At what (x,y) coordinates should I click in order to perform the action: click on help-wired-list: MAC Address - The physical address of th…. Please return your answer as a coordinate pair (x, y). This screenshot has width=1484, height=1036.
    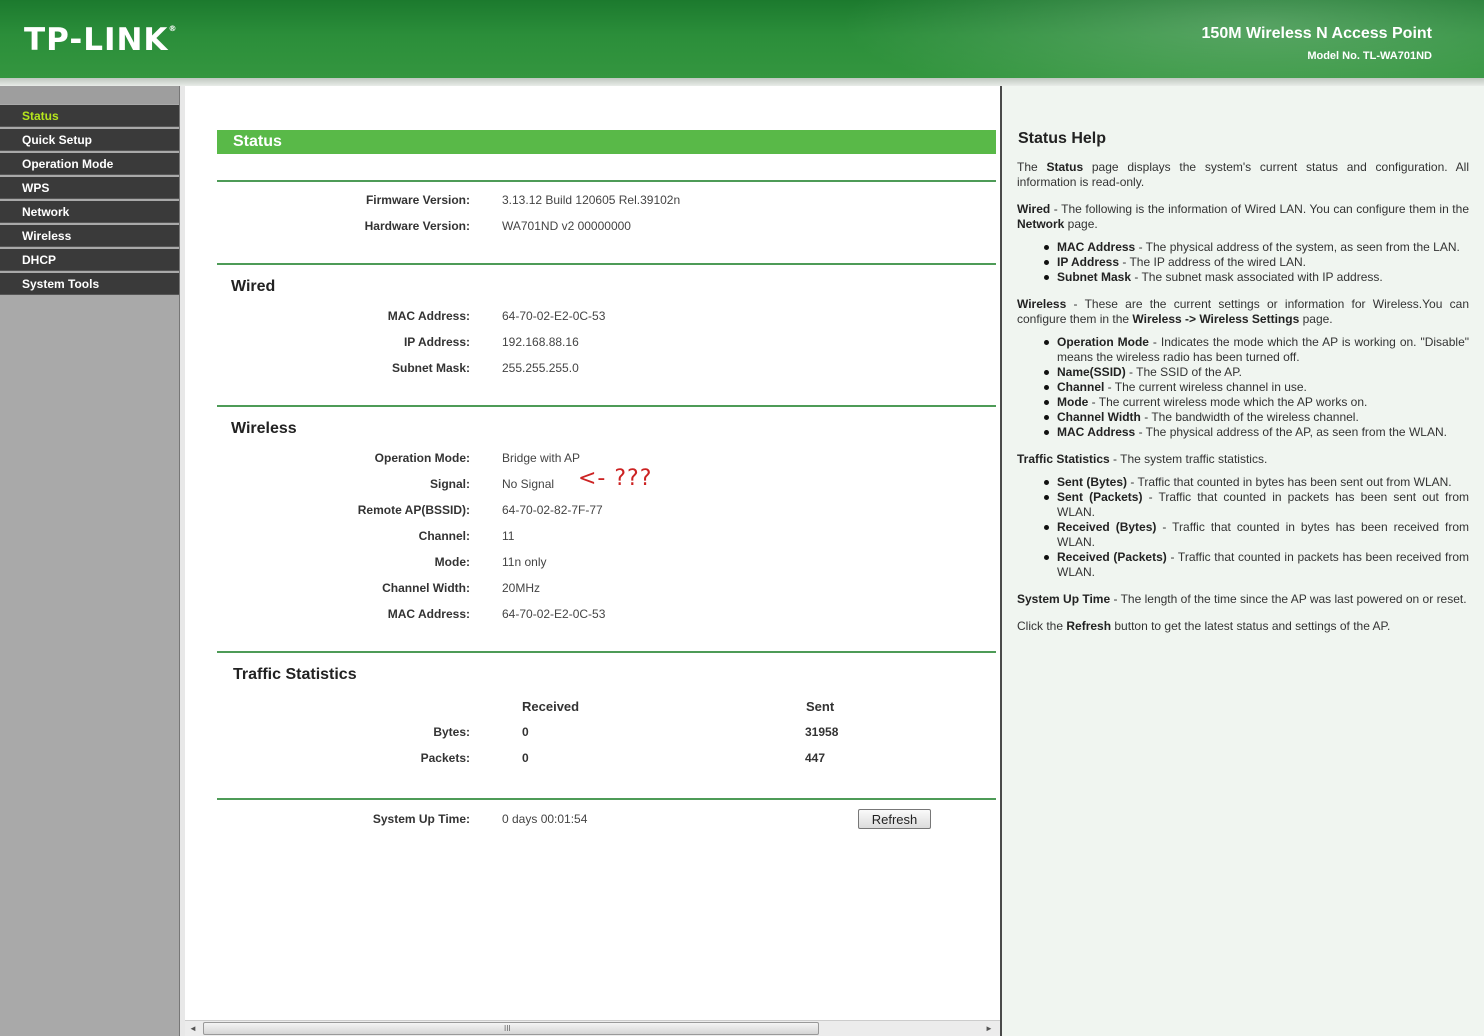
    Looking at the image, I should click on (1256, 262).